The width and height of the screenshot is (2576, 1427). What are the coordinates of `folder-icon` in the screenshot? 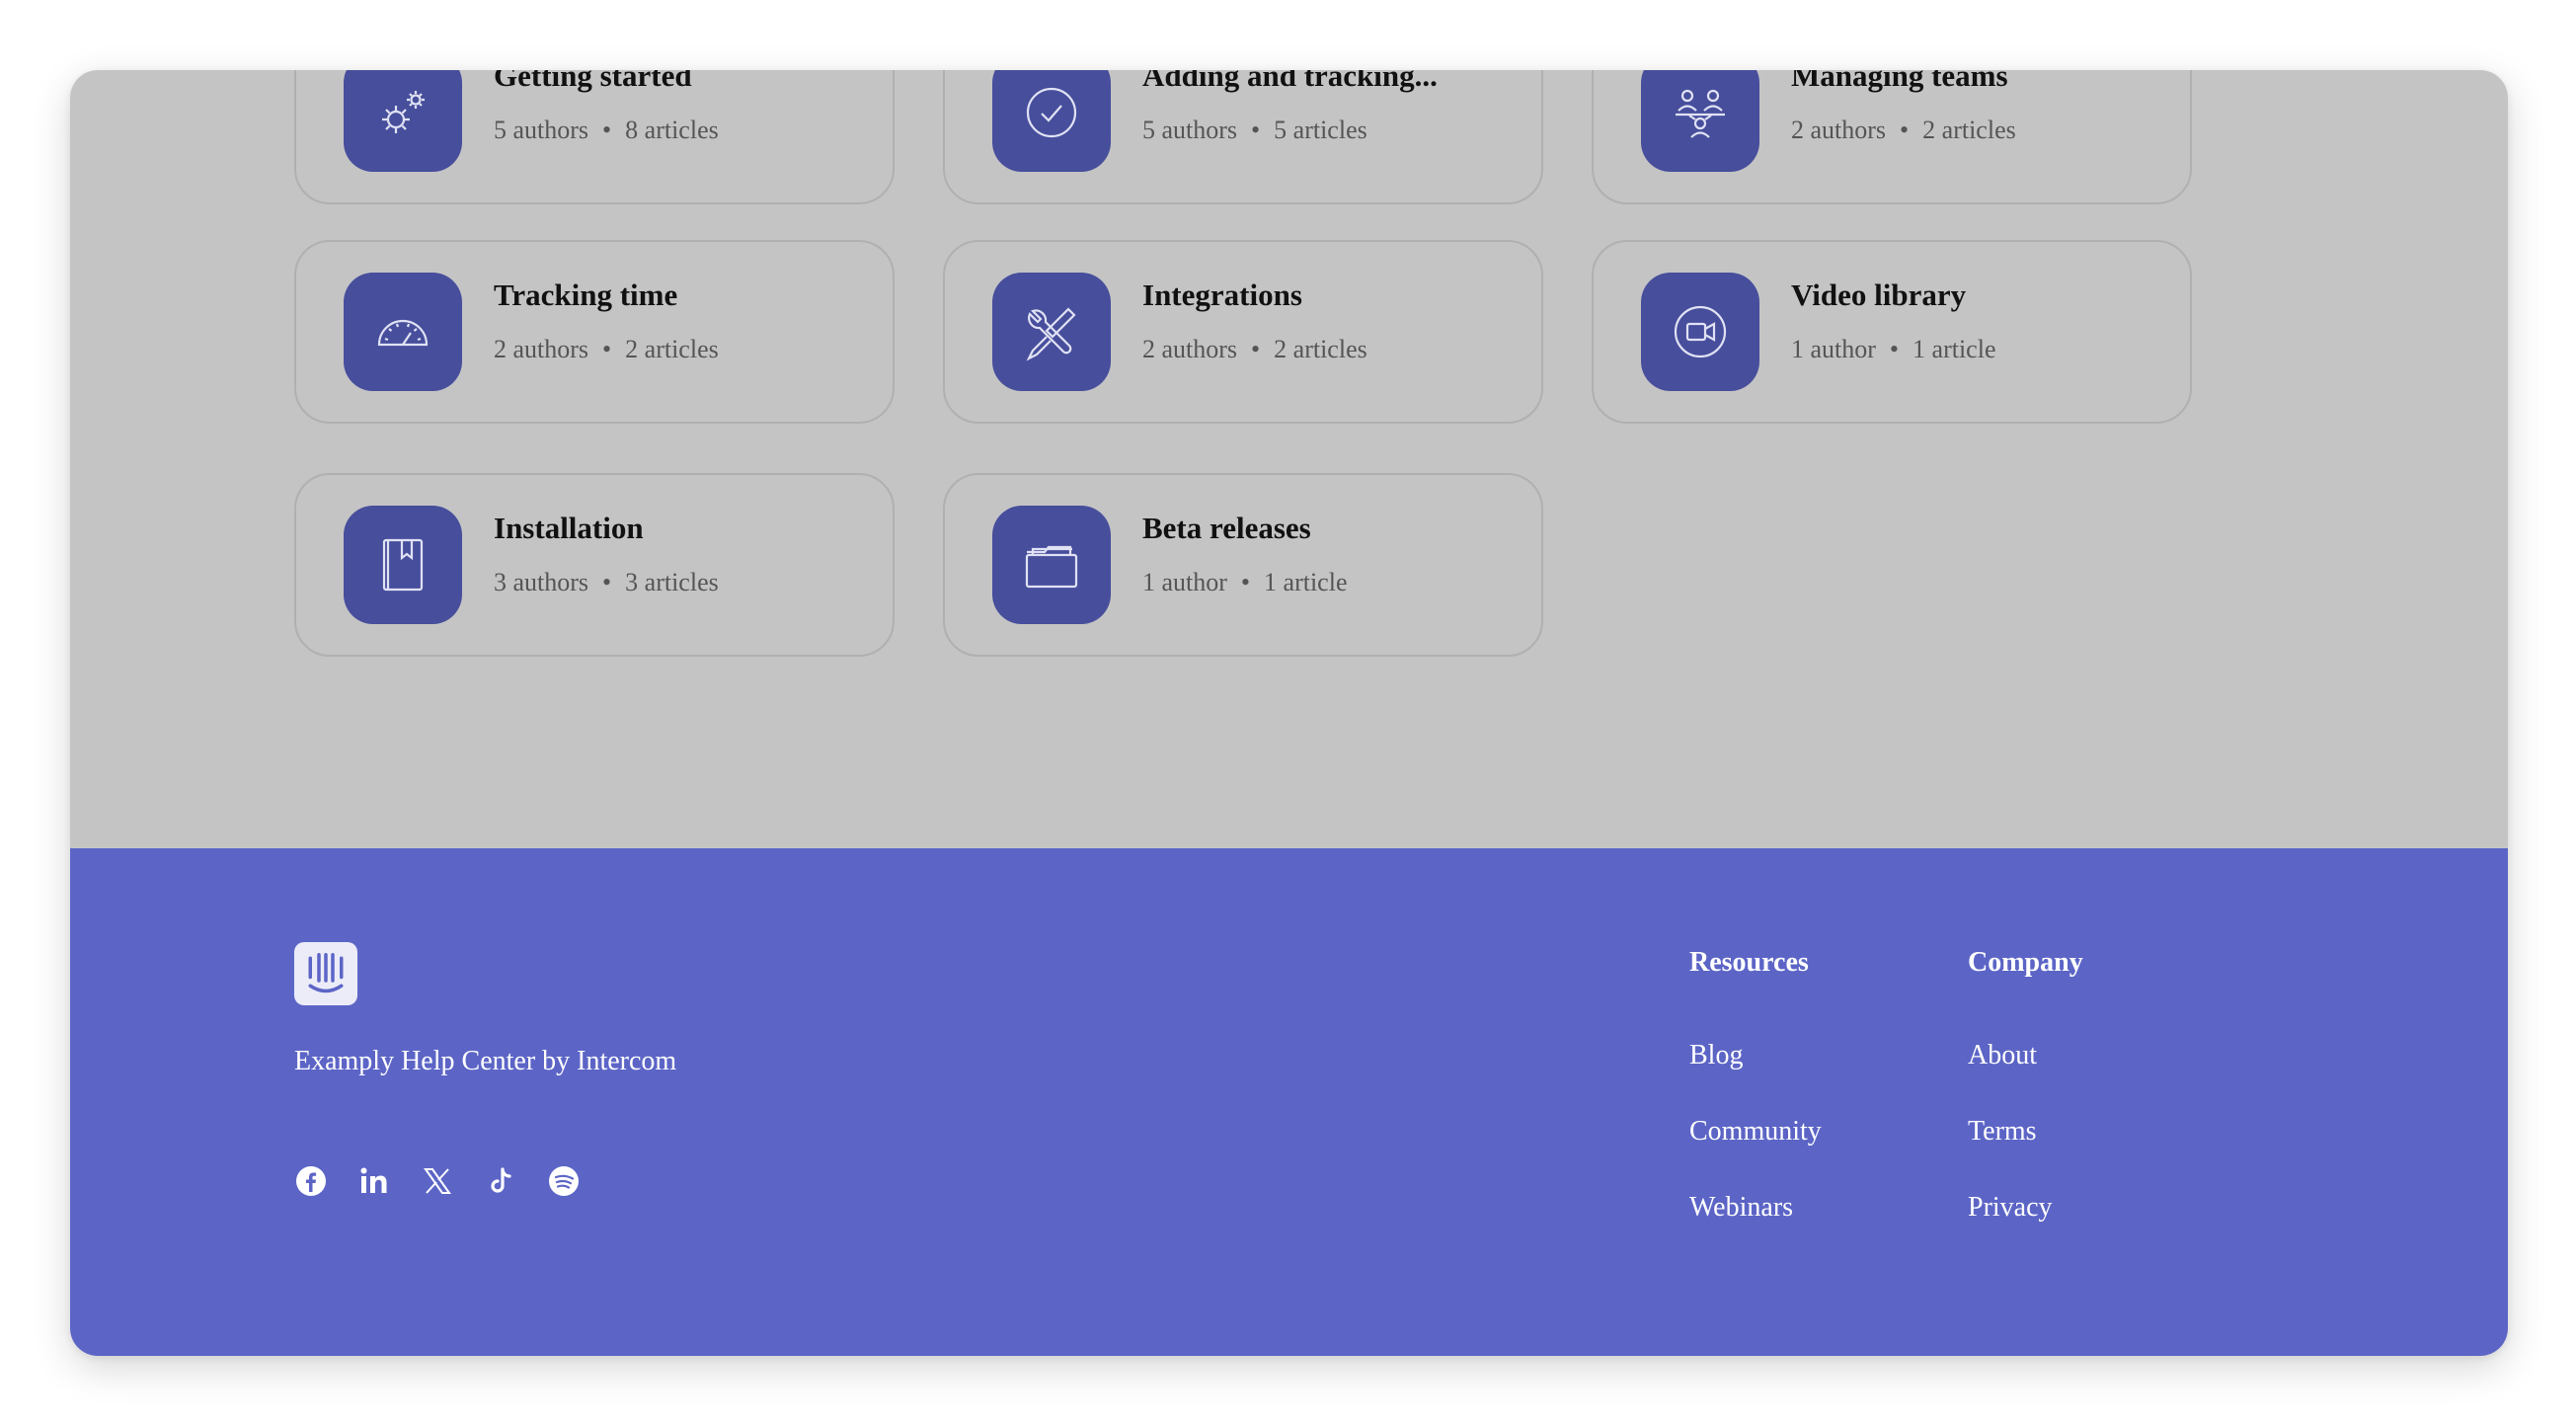 It's located at (1051, 567).